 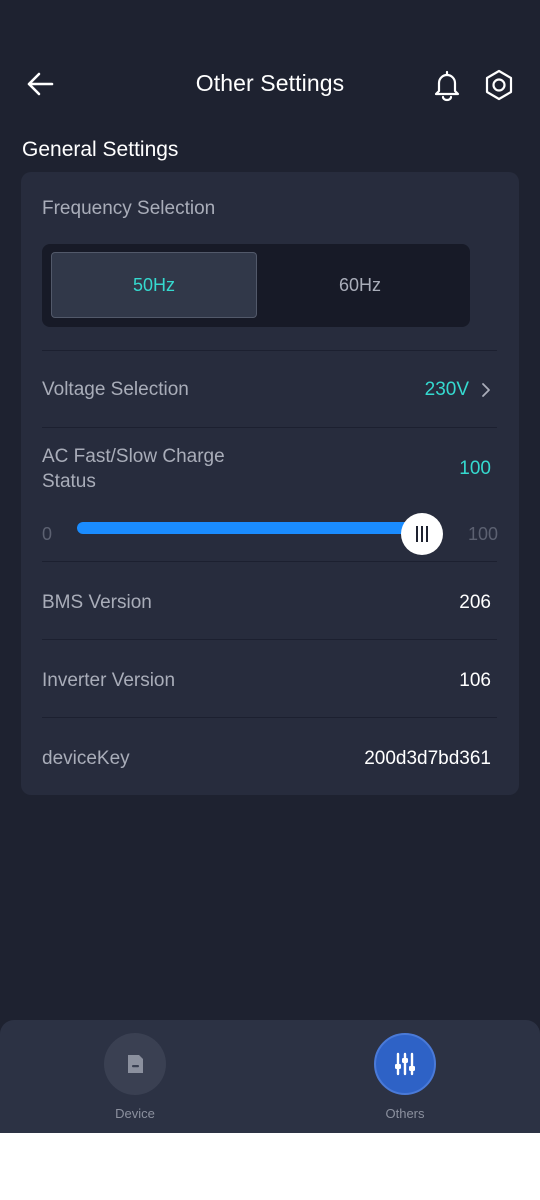 I want to click on device-key-value: 200d3d7bd361, so click(x=427, y=758).